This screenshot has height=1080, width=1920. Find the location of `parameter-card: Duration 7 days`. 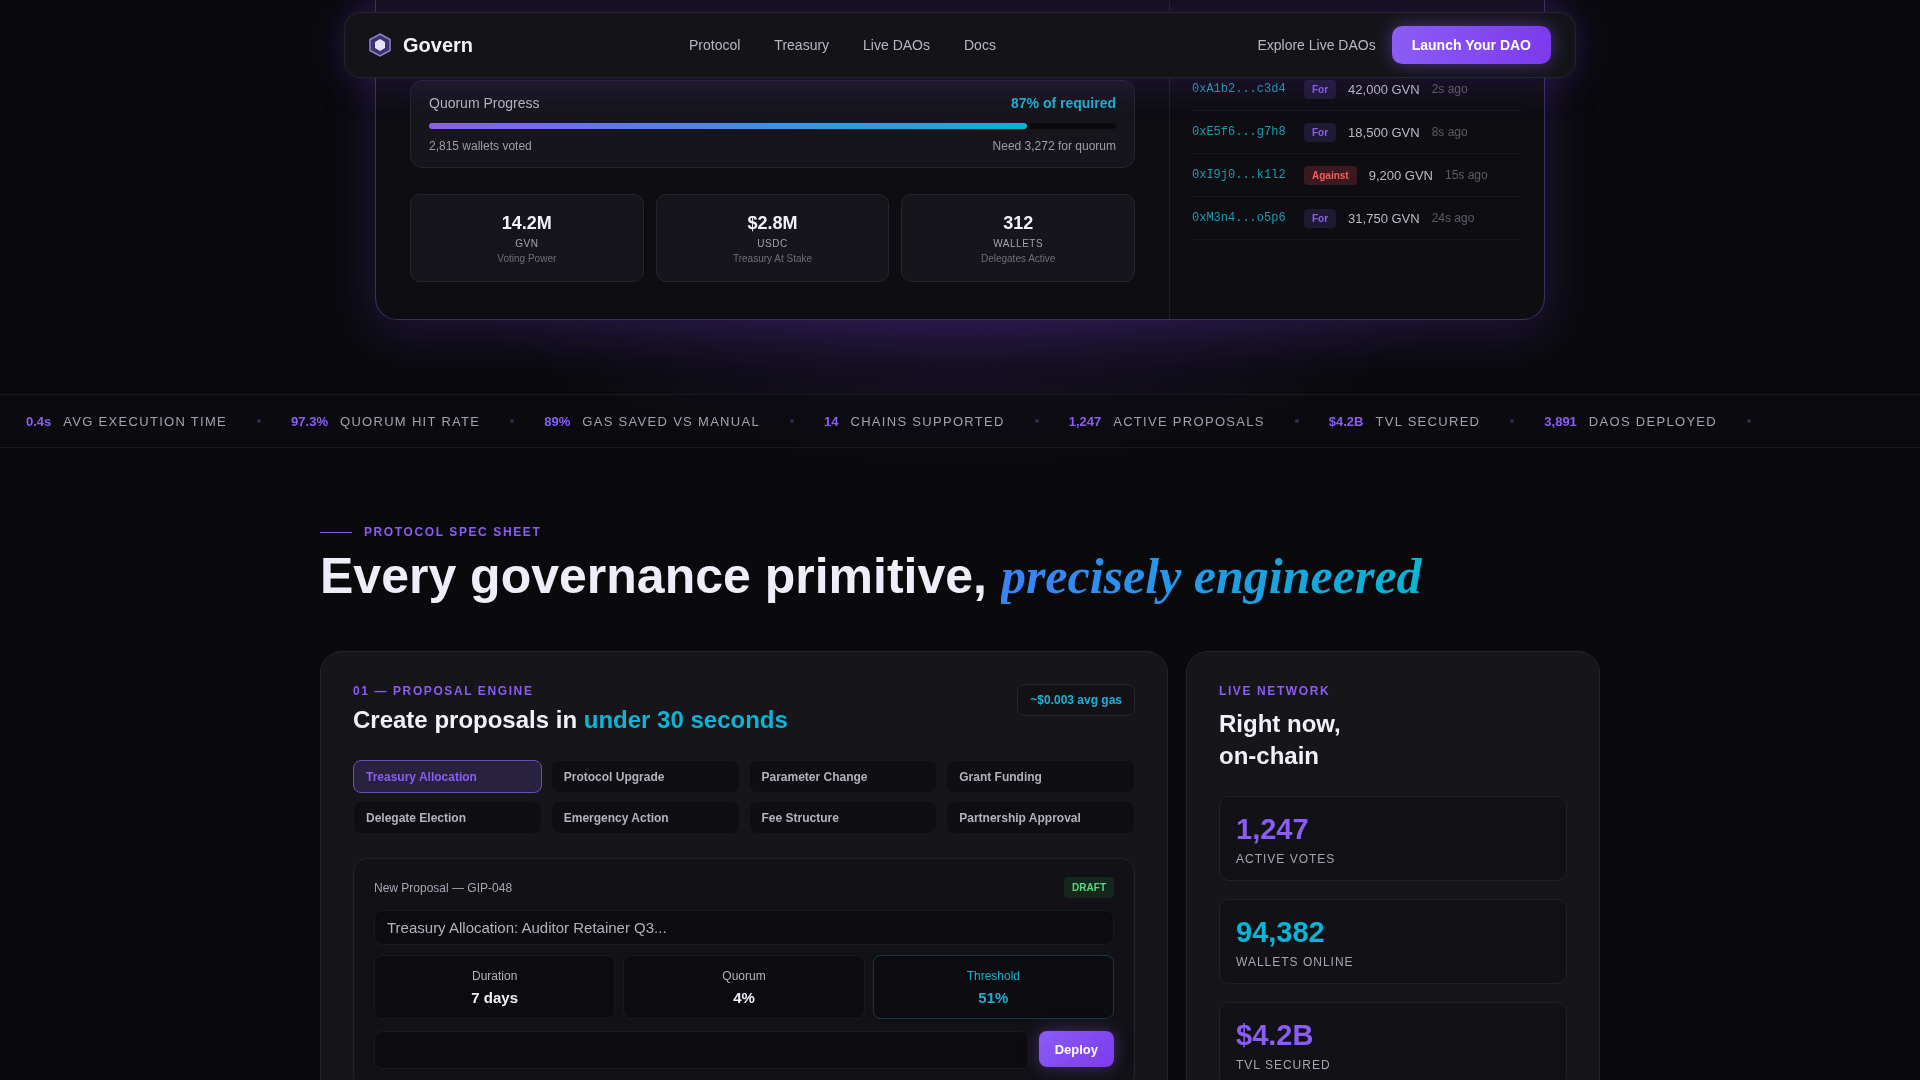

parameter-card: Duration 7 days is located at coordinates (495, 987).